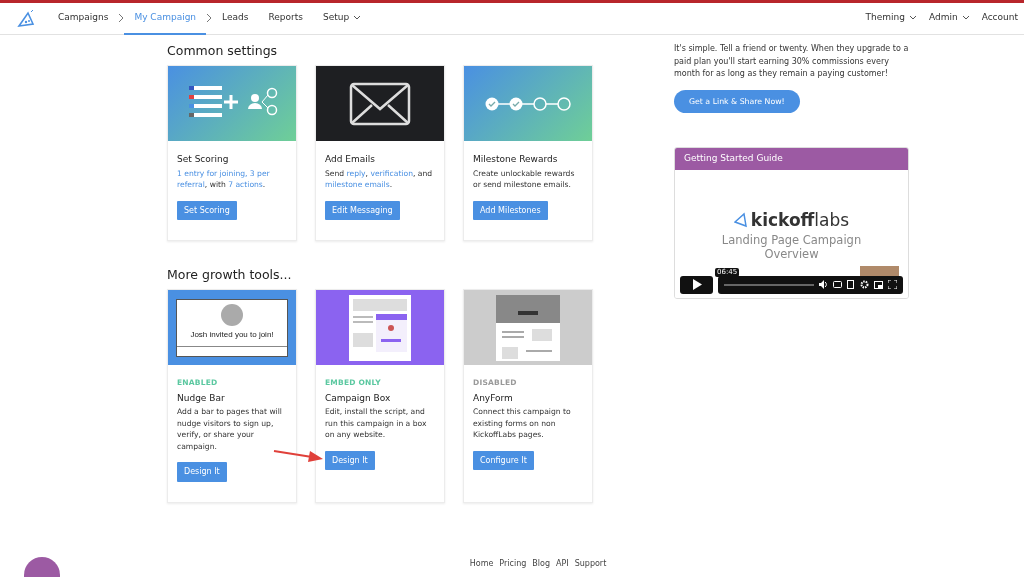  I want to click on action-button: Set Scoring, so click(207, 210).